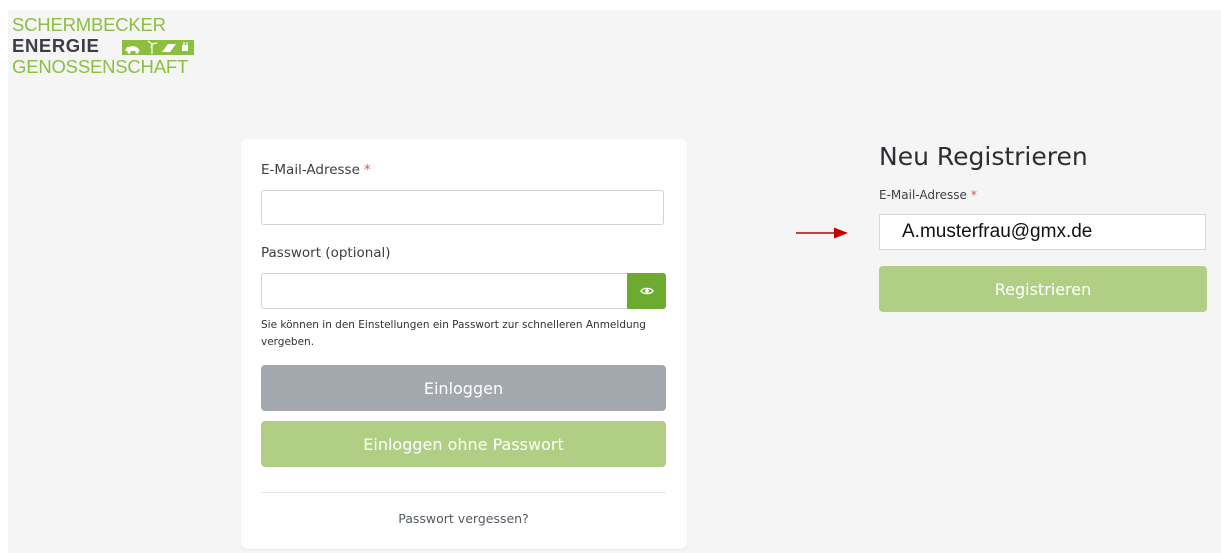  I want to click on email-label: E-Mail-Adresse *, so click(316, 170).